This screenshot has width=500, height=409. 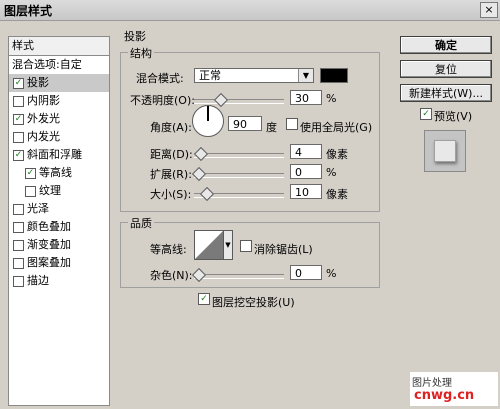 I want to click on global-light-checkbox, so click(x=292, y=124).